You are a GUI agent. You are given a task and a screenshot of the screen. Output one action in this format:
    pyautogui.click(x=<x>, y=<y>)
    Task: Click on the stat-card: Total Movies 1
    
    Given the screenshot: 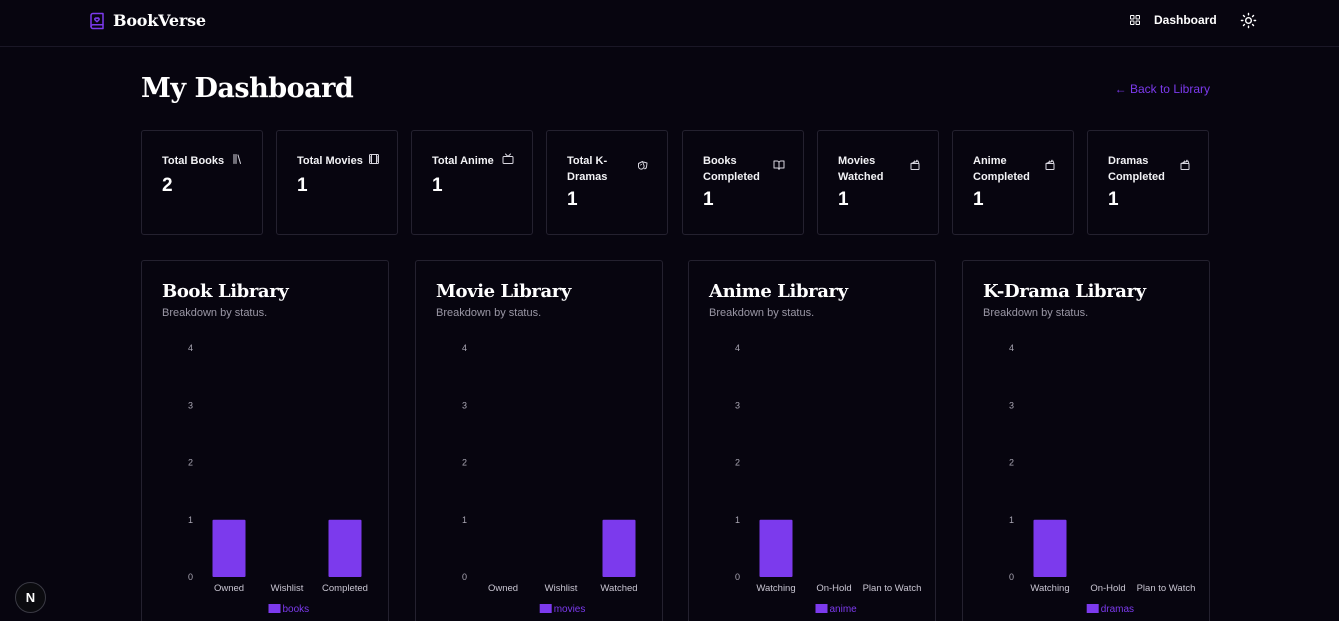 What is the action you would take?
    pyautogui.click(x=337, y=182)
    